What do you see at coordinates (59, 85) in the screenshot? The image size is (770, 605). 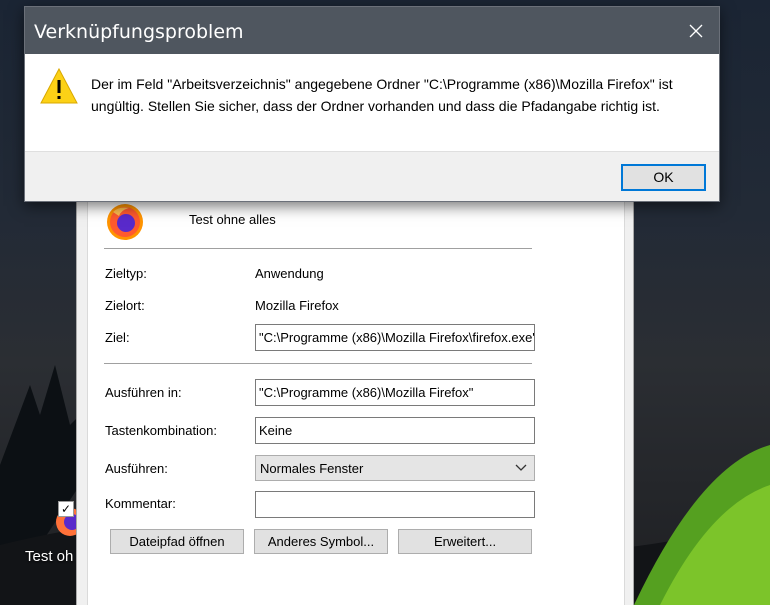 I see `warning-icon` at bounding box center [59, 85].